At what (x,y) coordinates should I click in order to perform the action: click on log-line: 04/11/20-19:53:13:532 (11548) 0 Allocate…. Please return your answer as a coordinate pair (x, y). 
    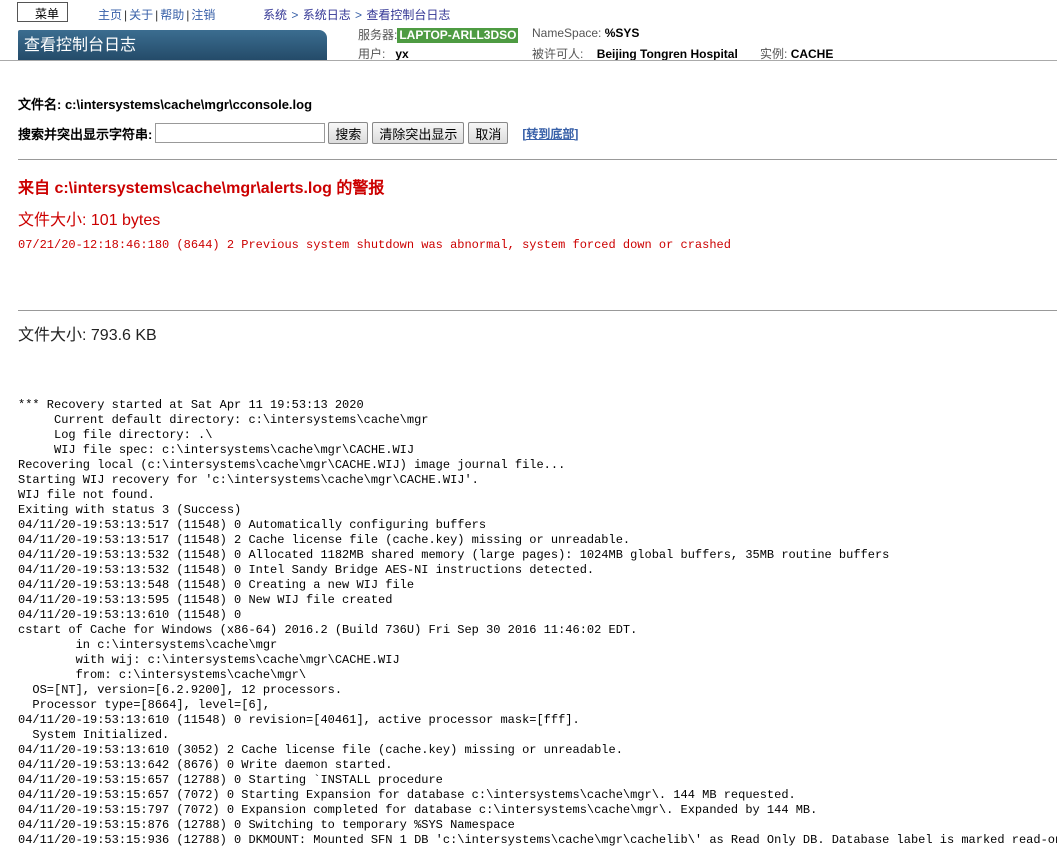
    Looking at the image, I should click on (454, 555).